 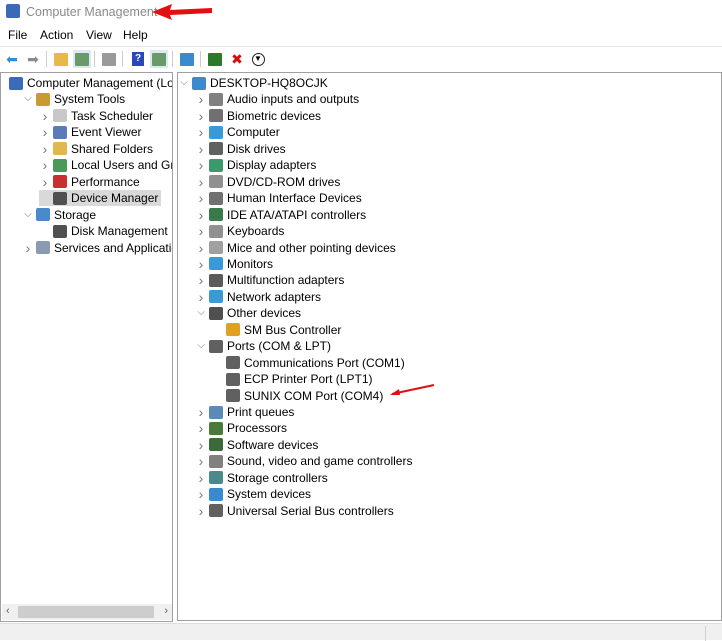 I want to click on properties-button, so click(x=109, y=59).